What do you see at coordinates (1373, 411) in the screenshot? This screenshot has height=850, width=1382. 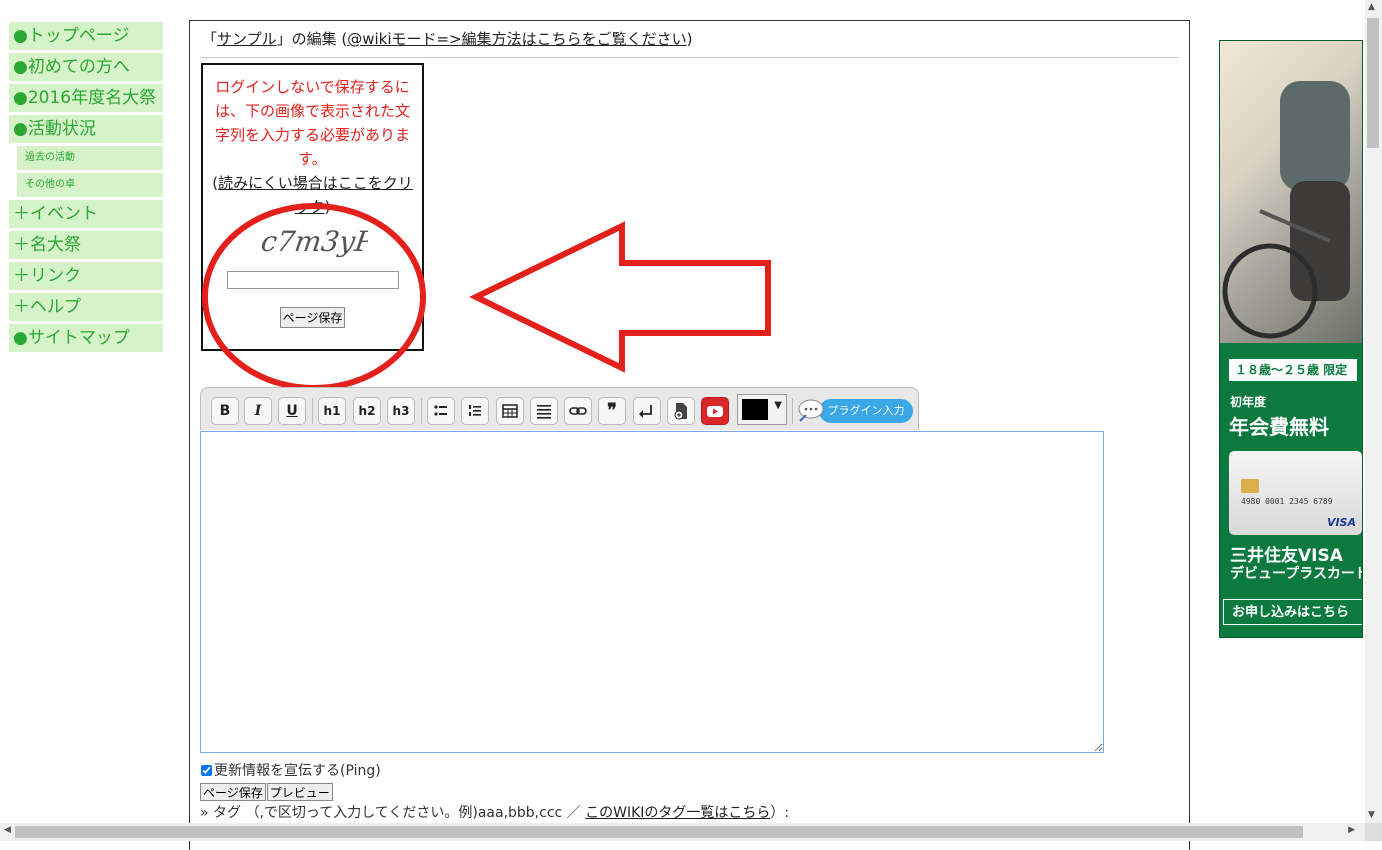 I see `vertical-scrollbar: ▲ ▼` at bounding box center [1373, 411].